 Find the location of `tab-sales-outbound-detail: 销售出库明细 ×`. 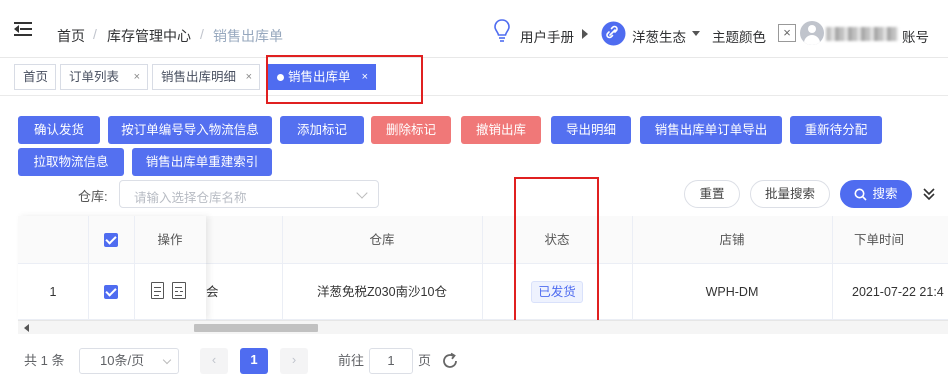

tab-sales-outbound-detail: 销售出库明细 × is located at coordinates (206, 77).